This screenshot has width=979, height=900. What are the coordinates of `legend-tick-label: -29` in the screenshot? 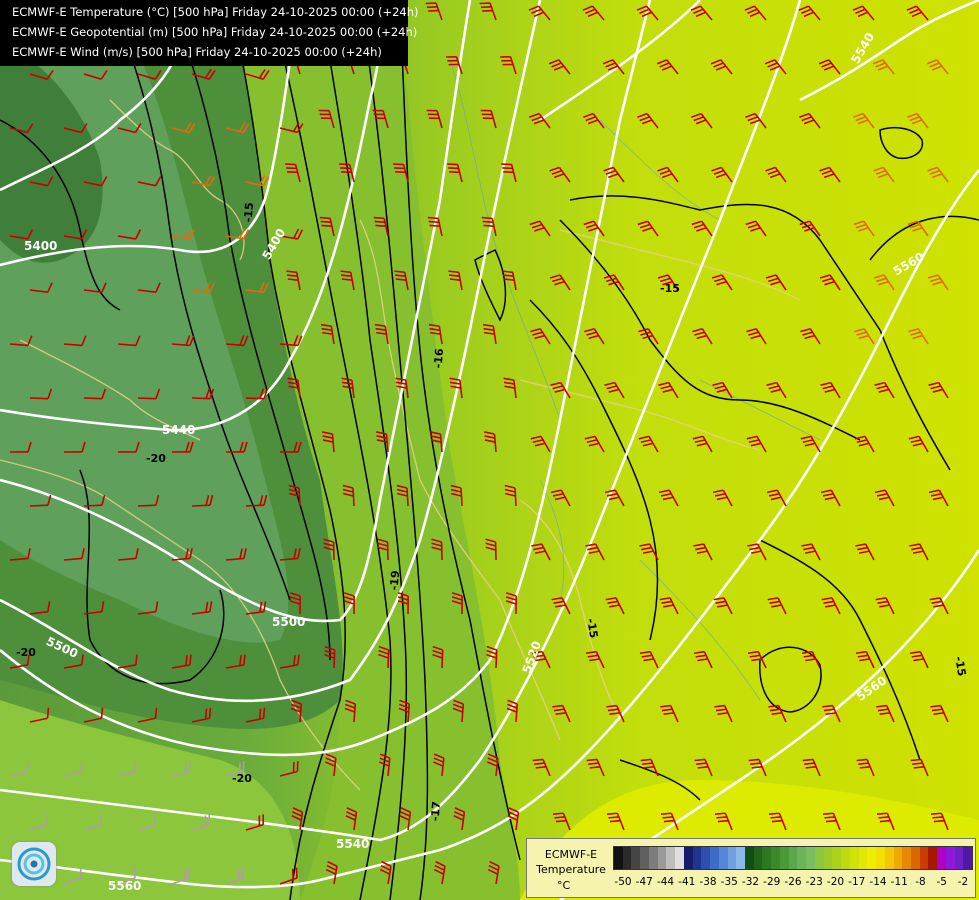 It's located at (772, 882).